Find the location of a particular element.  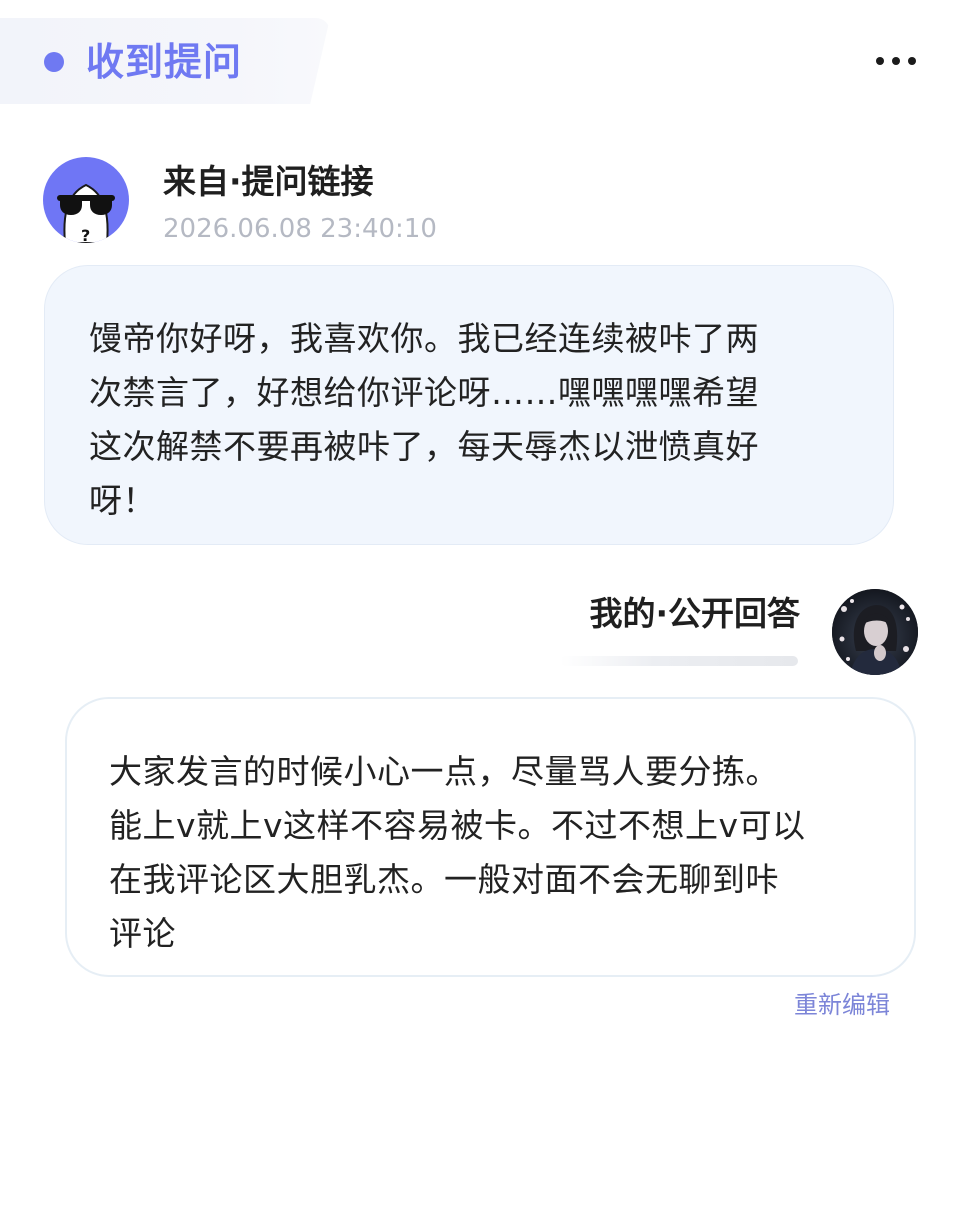

answer-label: 我的·公开回答 is located at coordinates (694, 613).